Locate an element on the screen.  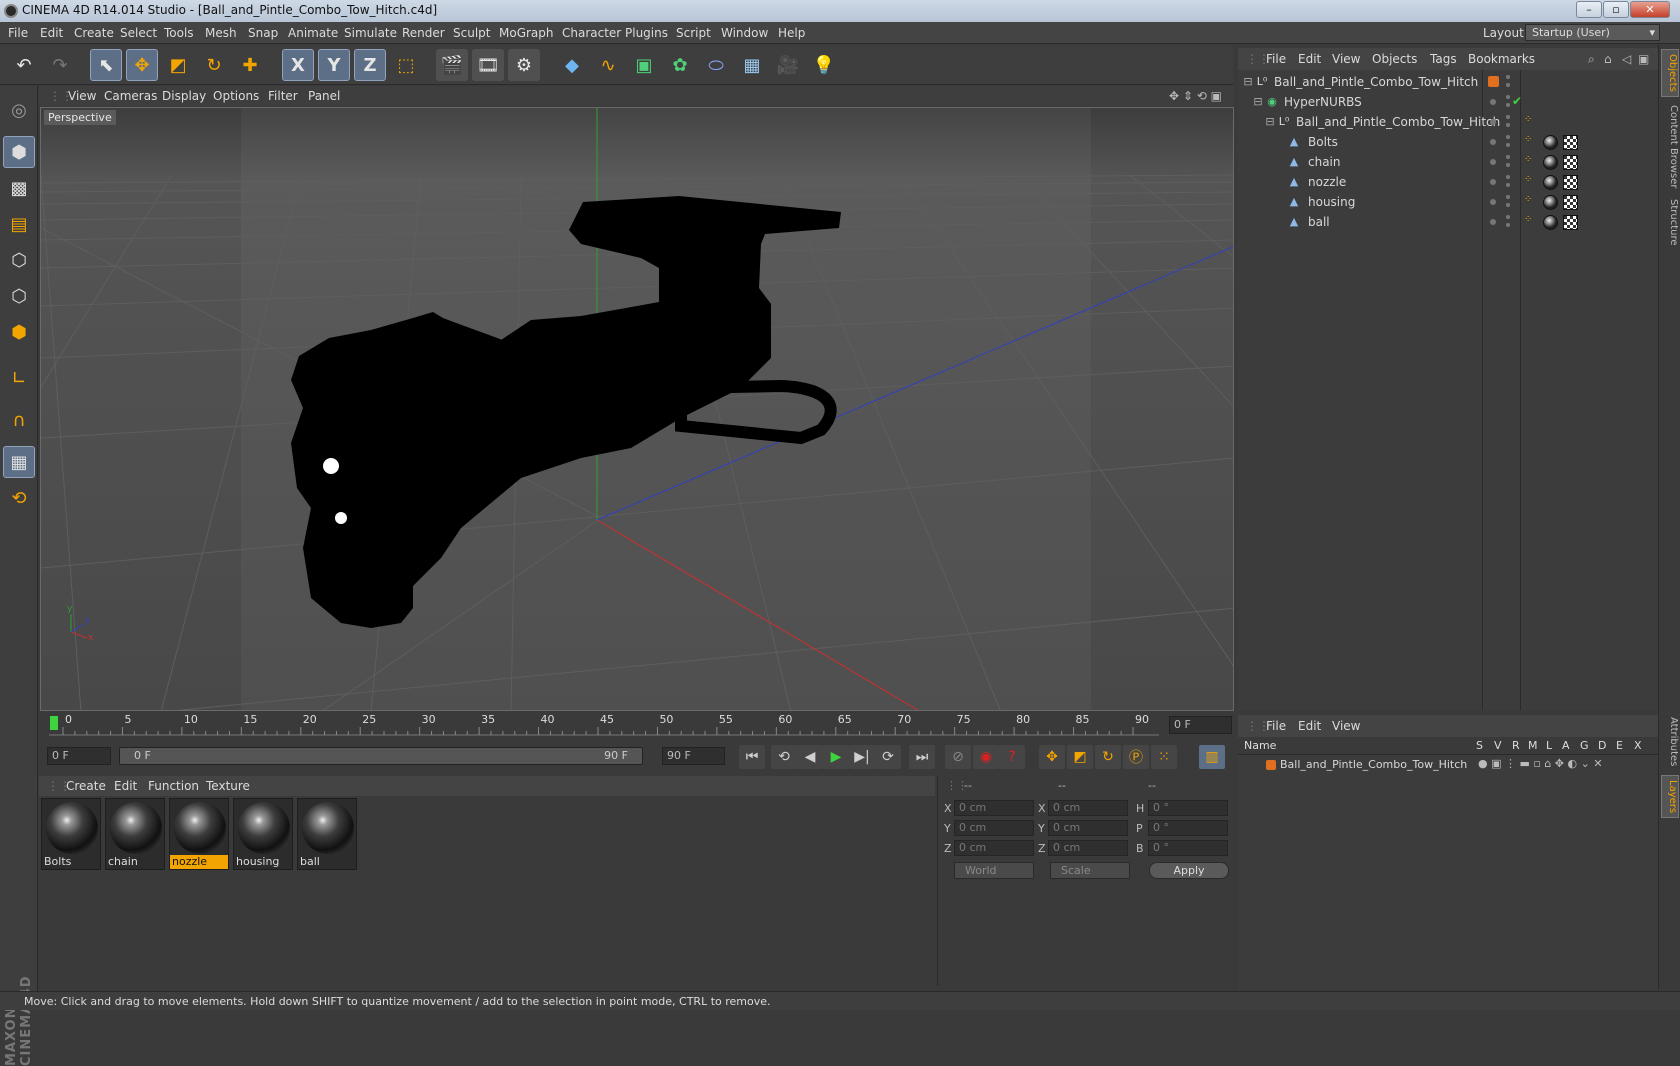
object-row: ▲ chain ⁘ is located at coordinates (1448, 162).